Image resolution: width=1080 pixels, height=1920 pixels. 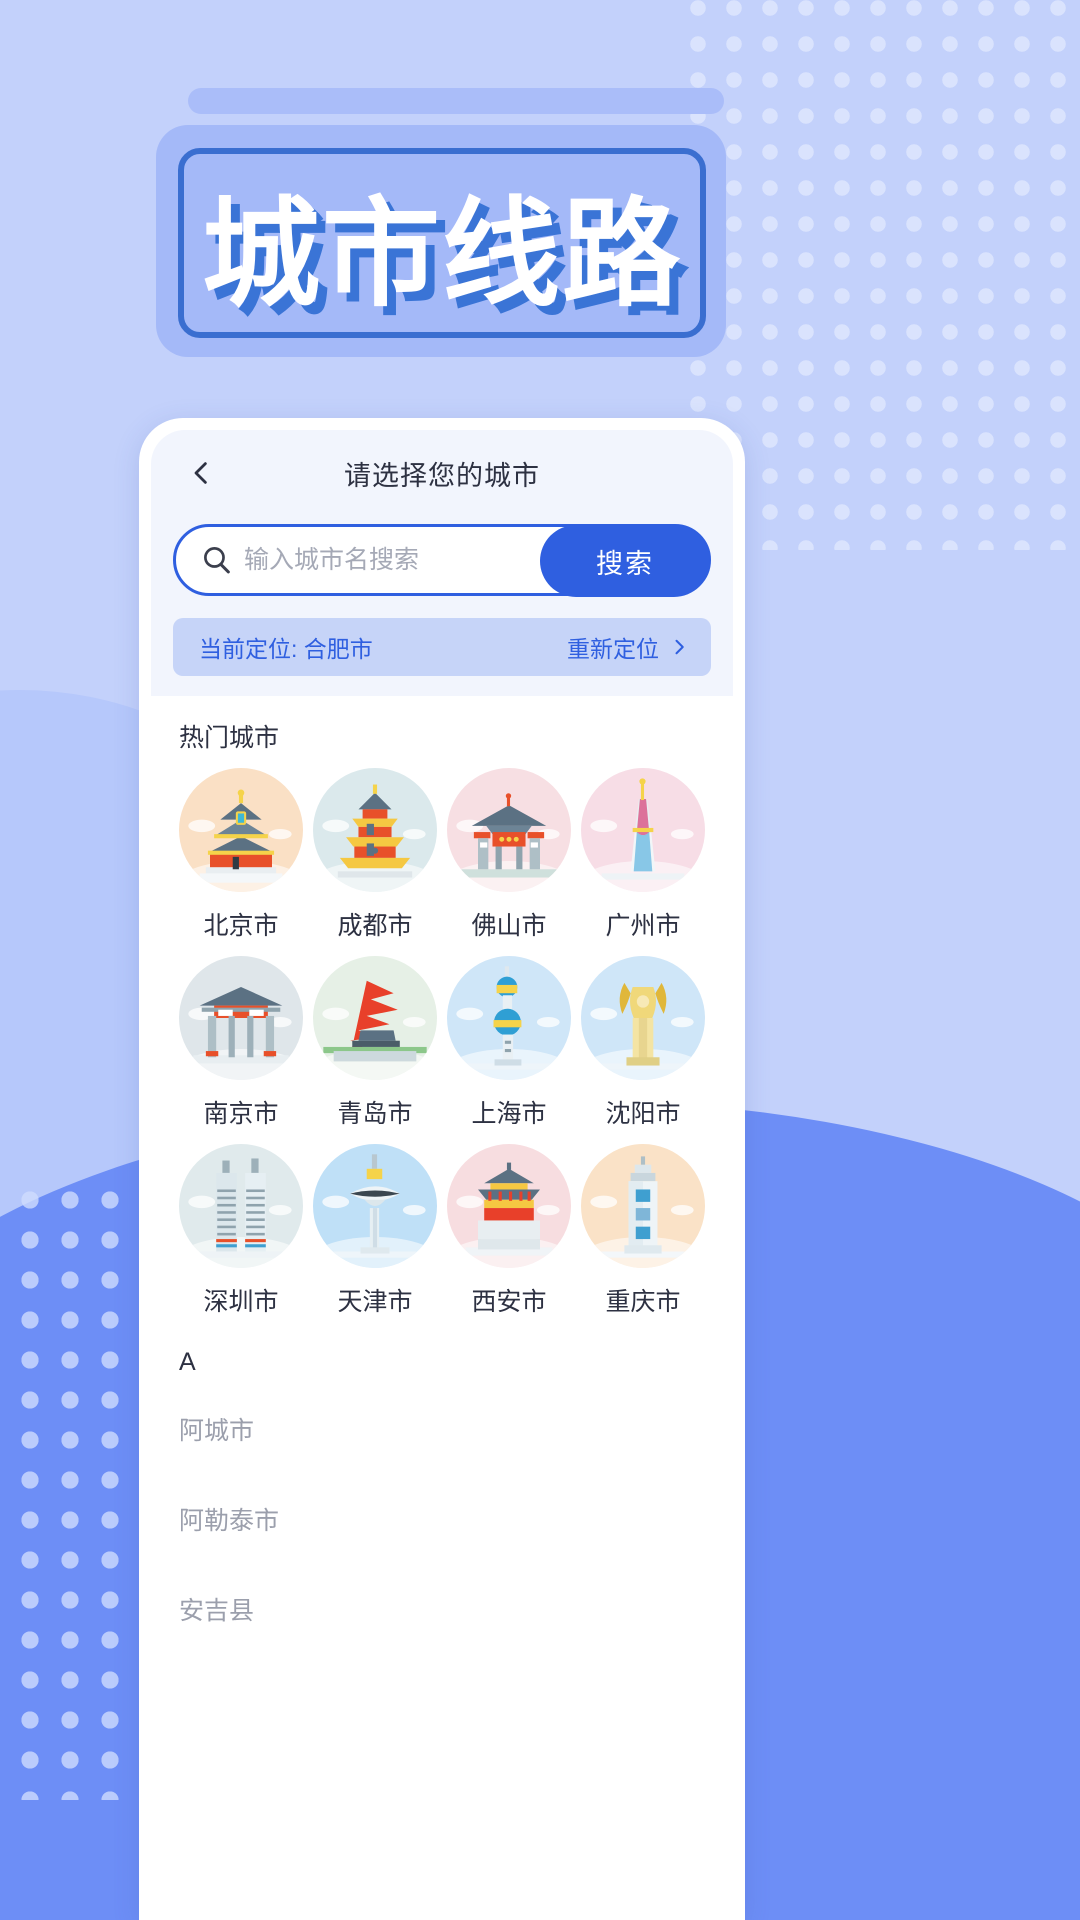 What do you see at coordinates (375, 926) in the screenshot?
I see `hot-city-label: 成都市` at bounding box center [375, 926].